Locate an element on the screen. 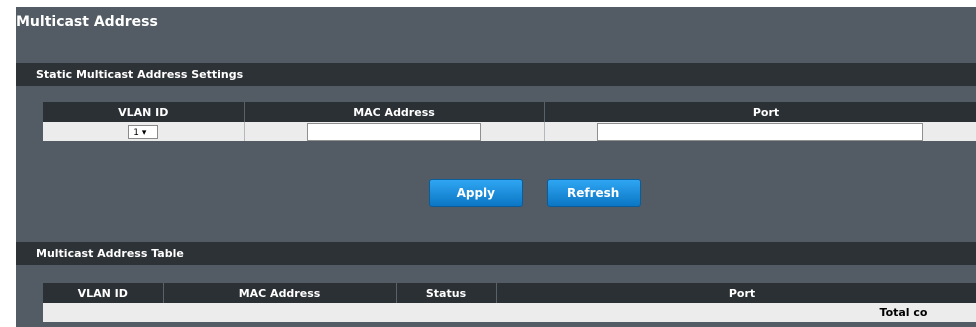 Image resolution: width=976 pixels, height=327 pixels. port-cell is located at coordinates (760, 131).